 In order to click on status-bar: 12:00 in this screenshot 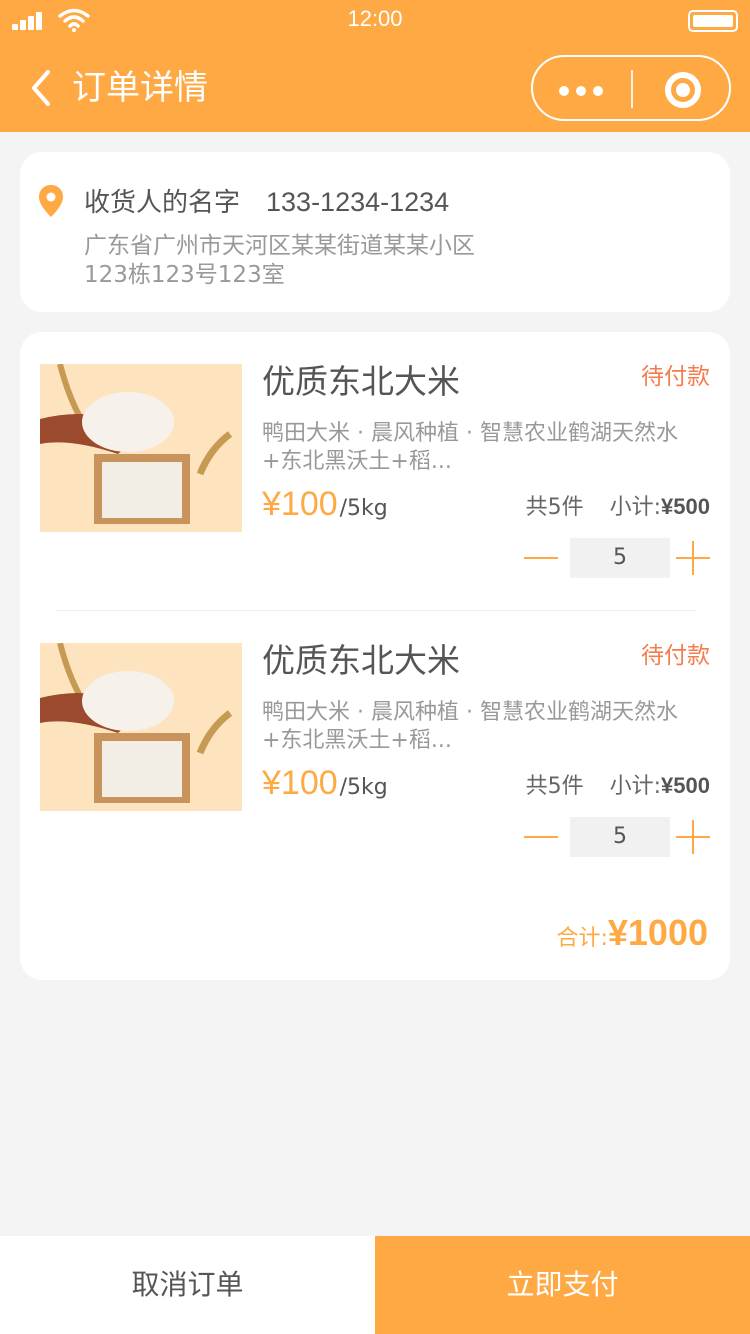, I will do `click(375, 20)`.